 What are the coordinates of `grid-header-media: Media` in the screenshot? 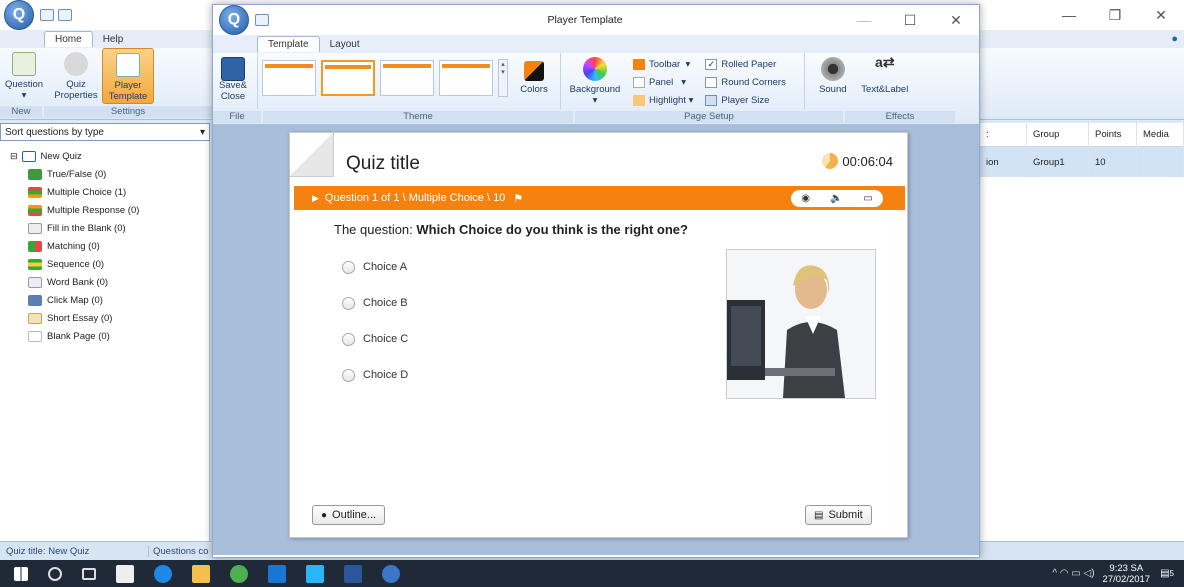 It's located at (1160, 134).